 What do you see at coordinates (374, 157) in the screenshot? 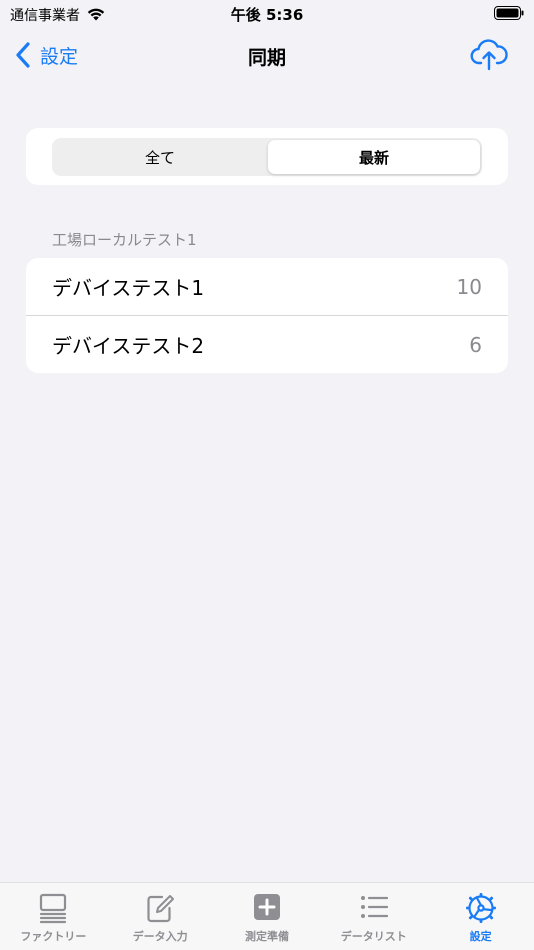
I see `segment-latest: 最新` at bounding box center [374, 157].